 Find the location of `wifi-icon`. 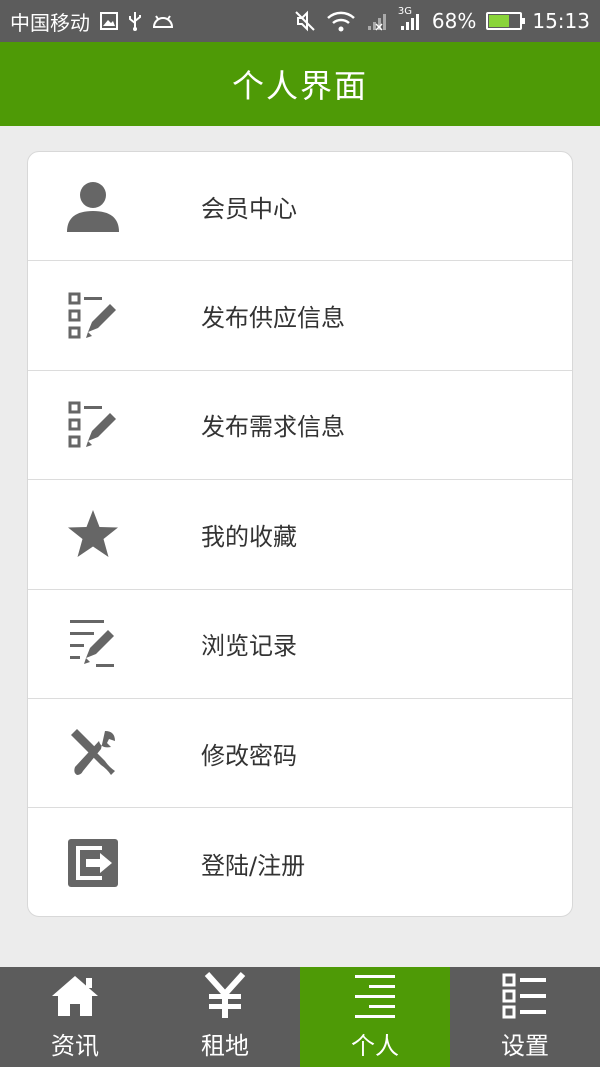

wifi-icon is located at coordinates (341, 21).